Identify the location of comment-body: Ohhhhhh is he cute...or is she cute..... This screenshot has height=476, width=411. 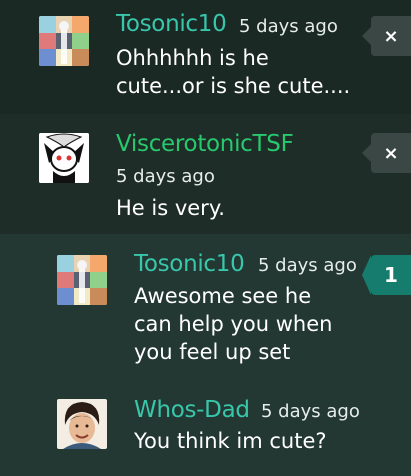
(233, 72).